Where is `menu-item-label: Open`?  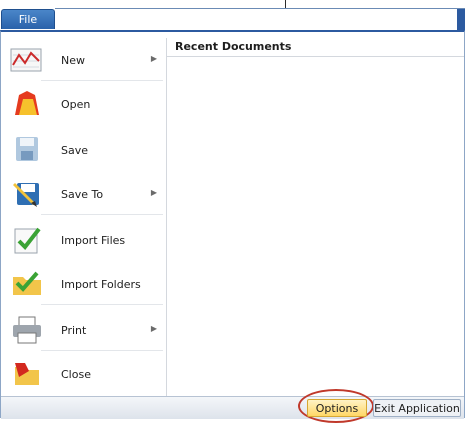 menu-item-label: Open is located at coordinates (76, 104).